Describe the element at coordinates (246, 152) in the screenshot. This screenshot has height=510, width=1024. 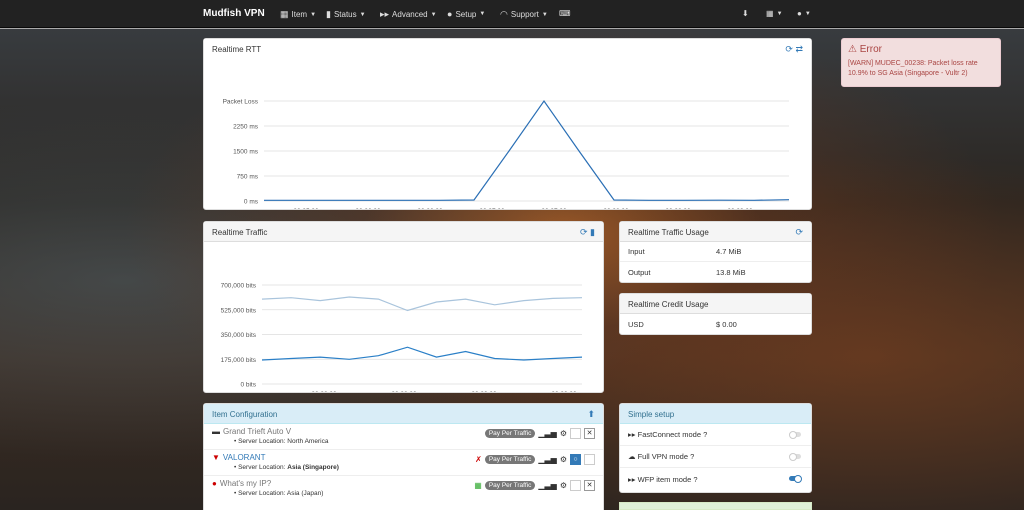
I see `y-tick-label: 1500 ms` at that location.